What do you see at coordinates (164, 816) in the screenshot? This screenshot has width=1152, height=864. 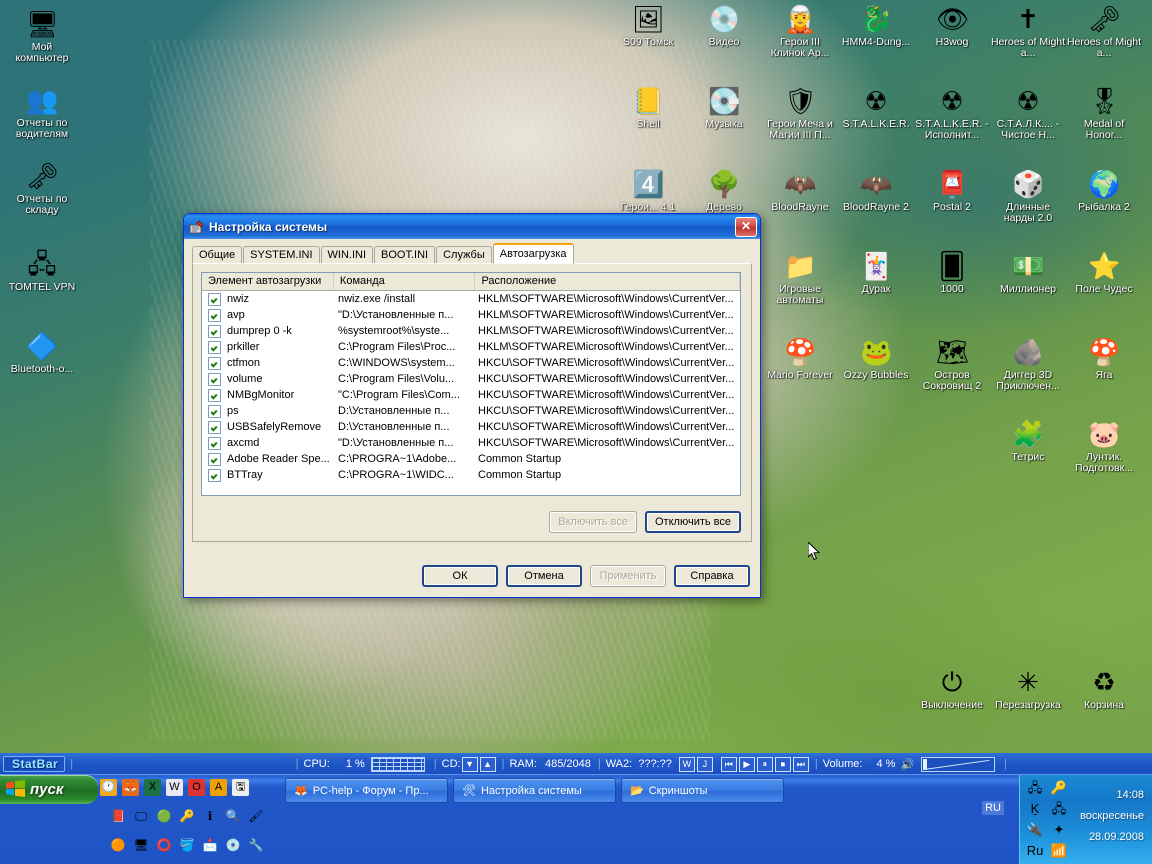 I see `extra-tray-a-icon-2: 🟢` at bounding box center [164, 816].